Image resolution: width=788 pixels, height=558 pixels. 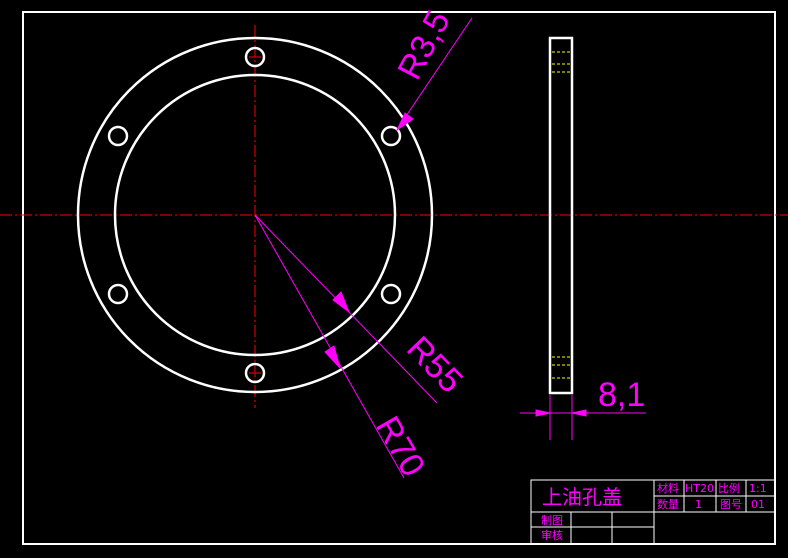 What do you see at coordinates (758, 488) in the screenshot?
I see `scale-value: 1:1` at bounding box center [758, 488].